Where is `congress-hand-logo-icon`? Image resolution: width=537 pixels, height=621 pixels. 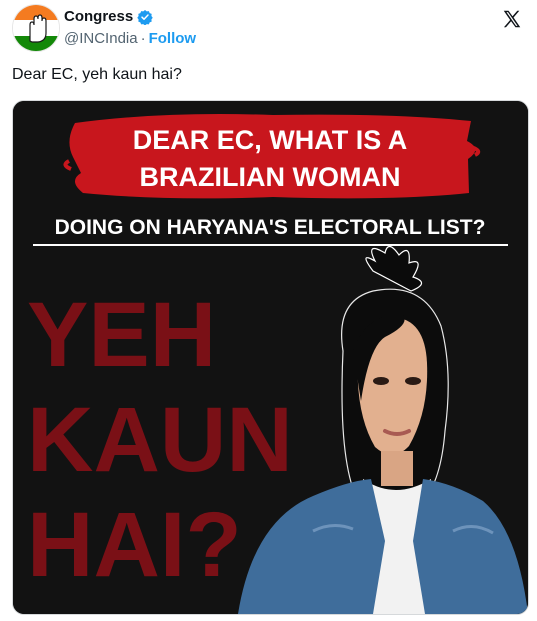
congress-hand-logo-icon is located at coordinates (36, 28).